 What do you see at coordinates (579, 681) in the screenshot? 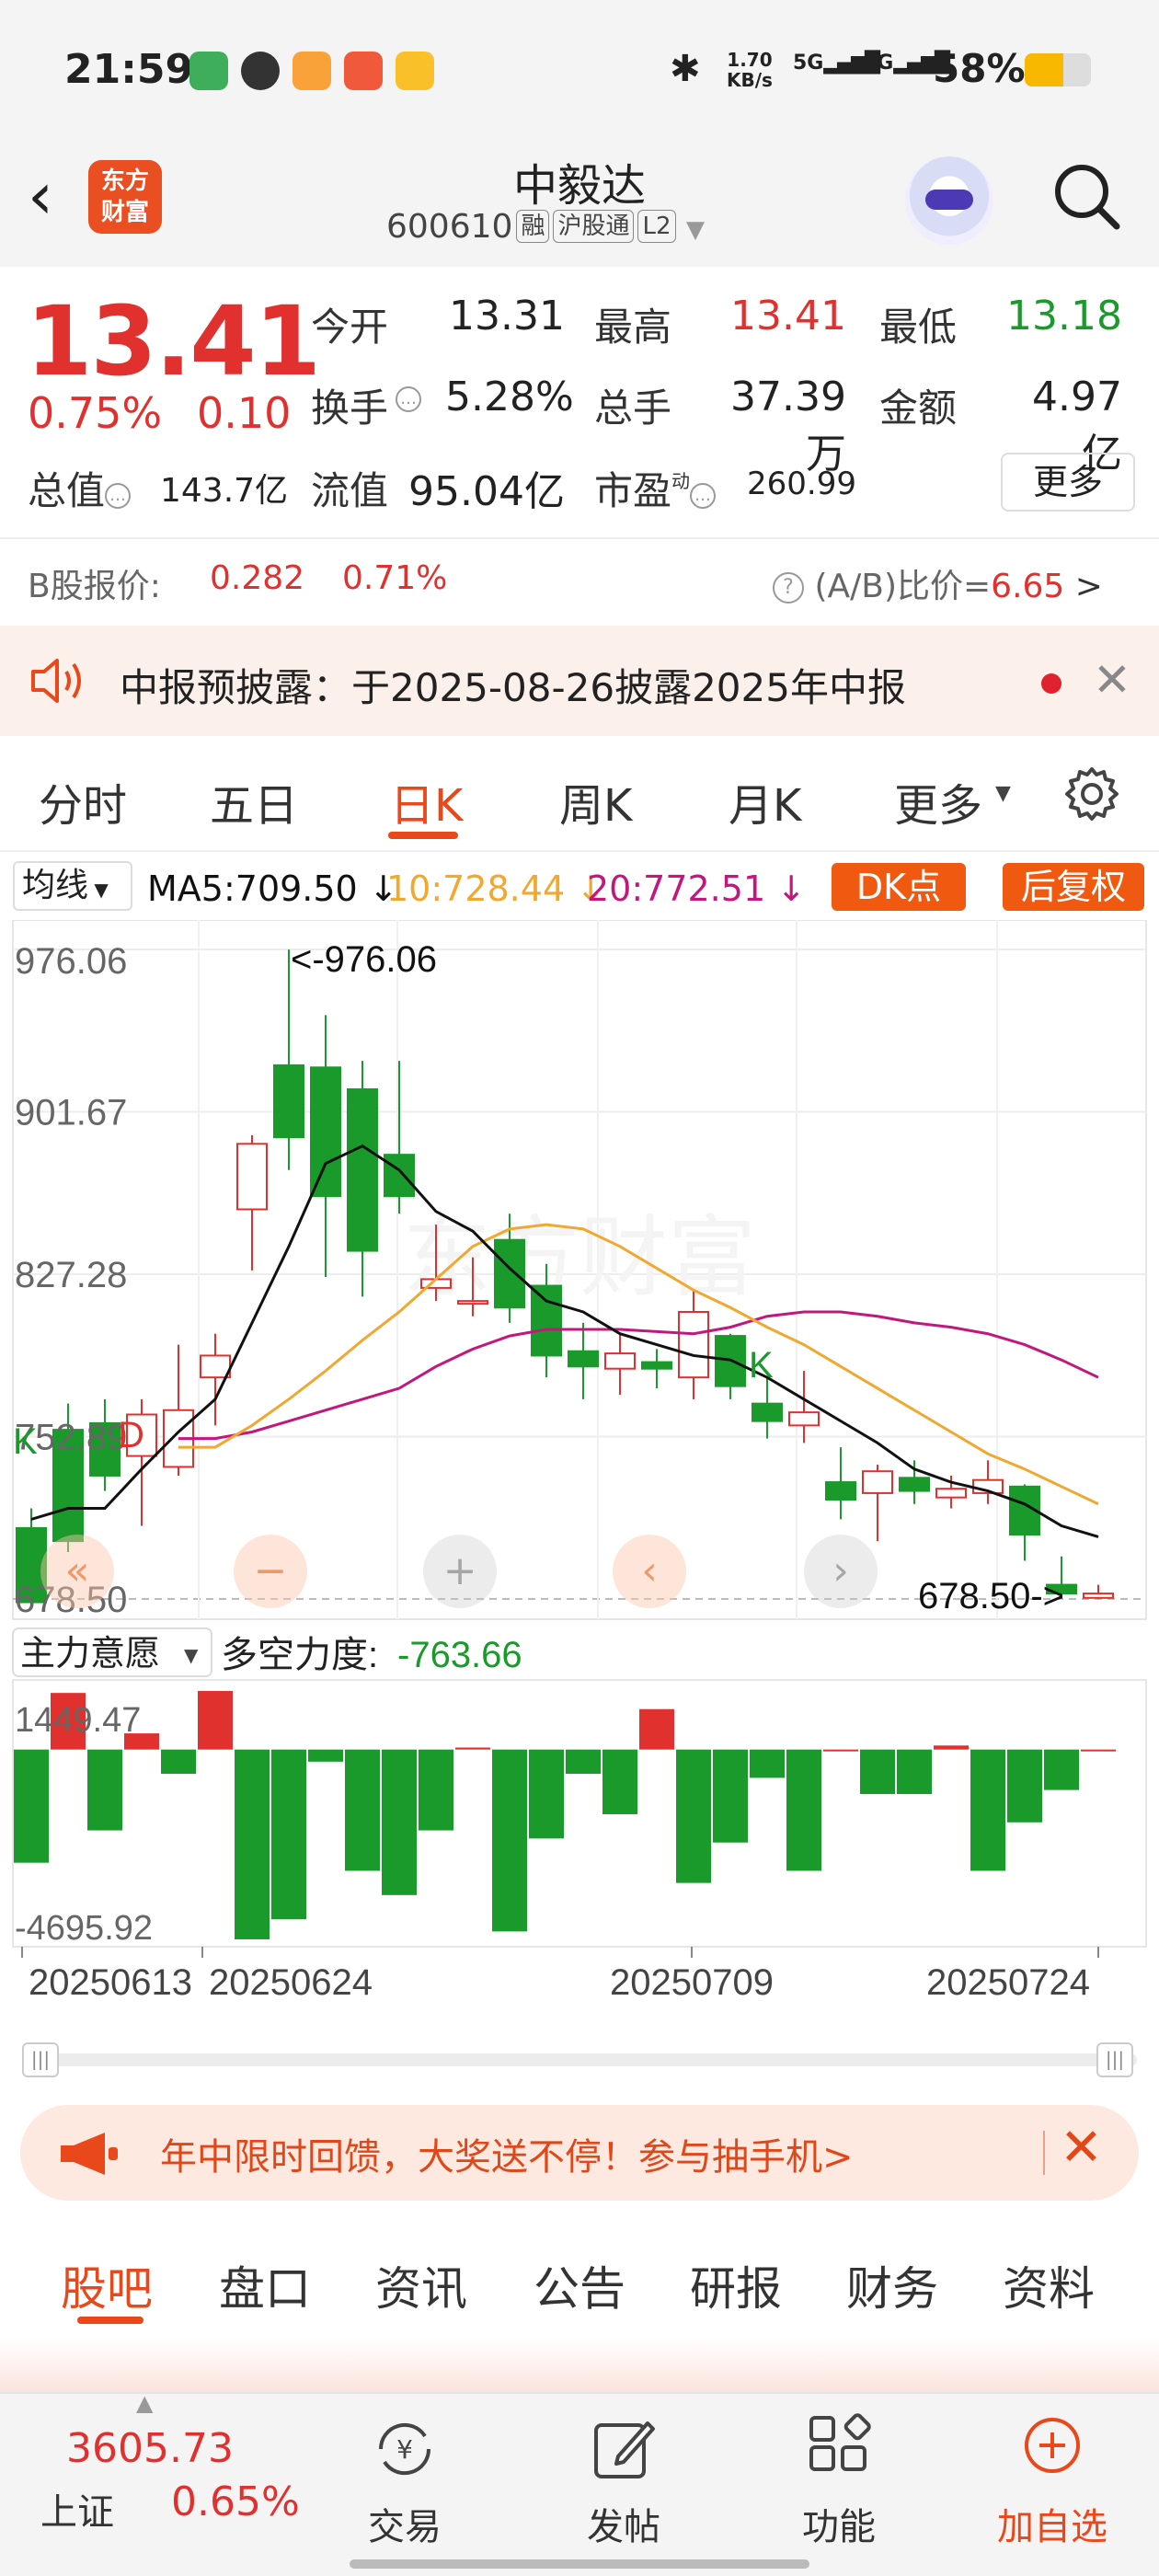
I see `notice-bar: 中报预披露：于2025-08-26披露2025年中报 ✕` at bounding box center [579, 681].